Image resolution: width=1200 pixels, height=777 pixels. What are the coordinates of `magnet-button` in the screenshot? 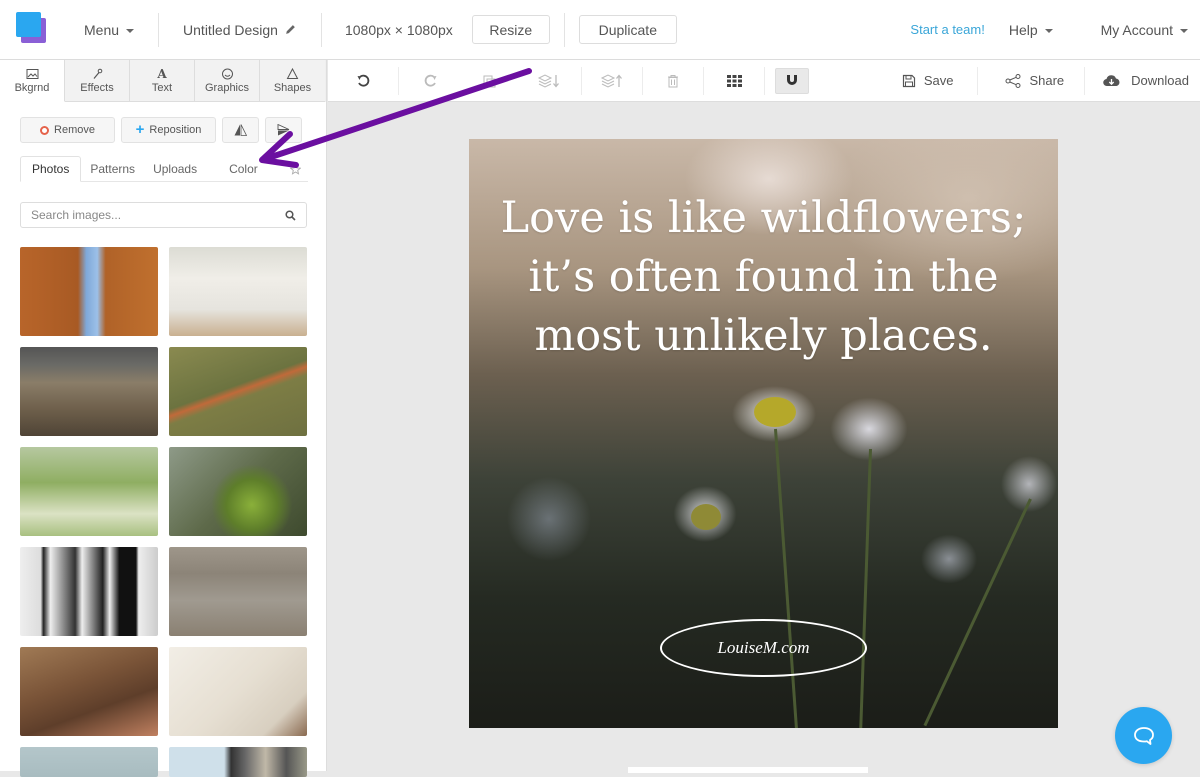 It's located at (792, 80).